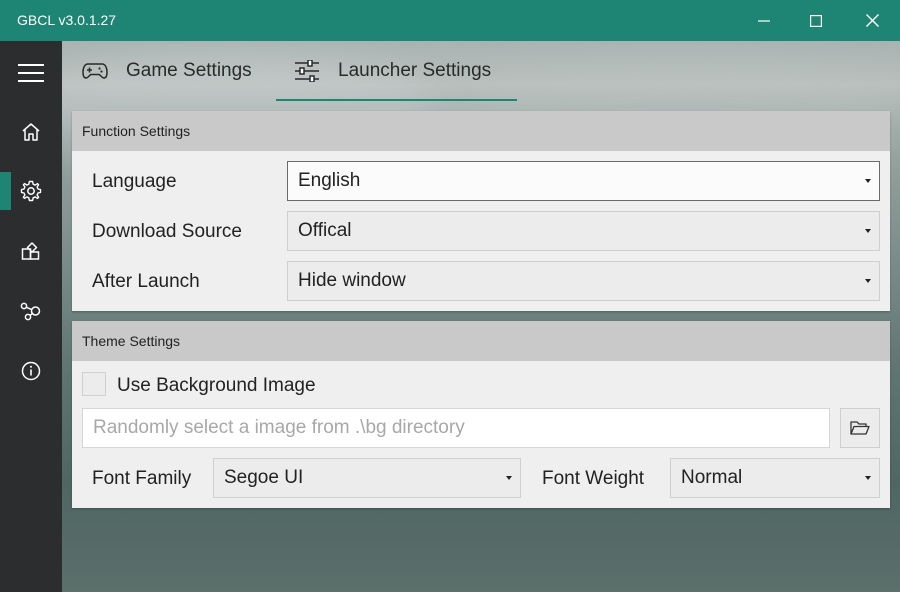 The image size is (900, 592). Describe the element at coordinates (583, 181) in the screenshot. I see `language-select: English` at that location.